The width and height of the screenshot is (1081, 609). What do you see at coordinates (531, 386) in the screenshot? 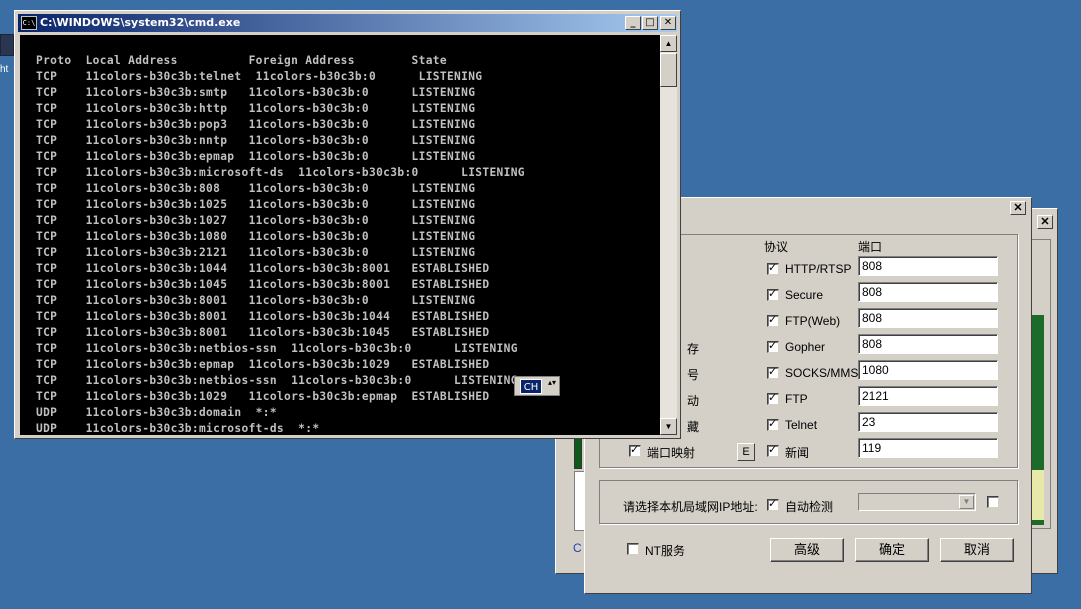
I see `ime-language-indicator: CH` at bounding box center [531, 386].